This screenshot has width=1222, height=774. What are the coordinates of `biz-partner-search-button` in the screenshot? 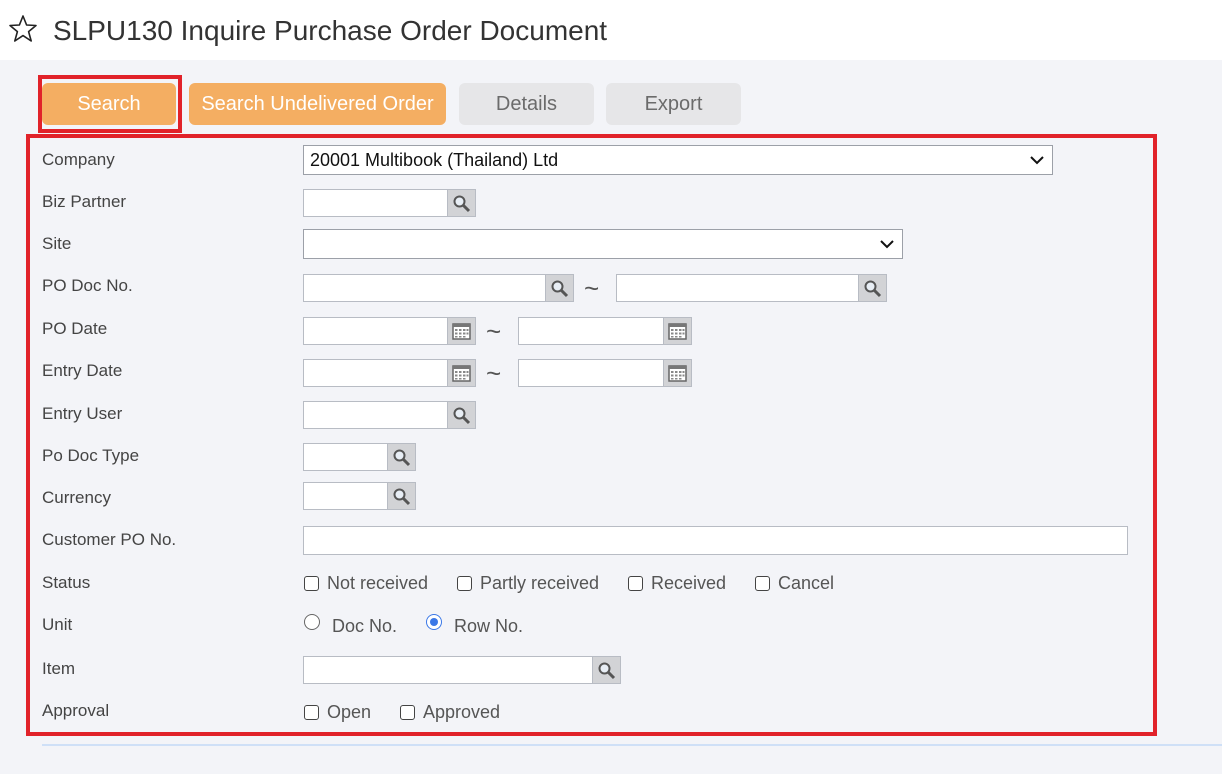 It's located at (461, 203).